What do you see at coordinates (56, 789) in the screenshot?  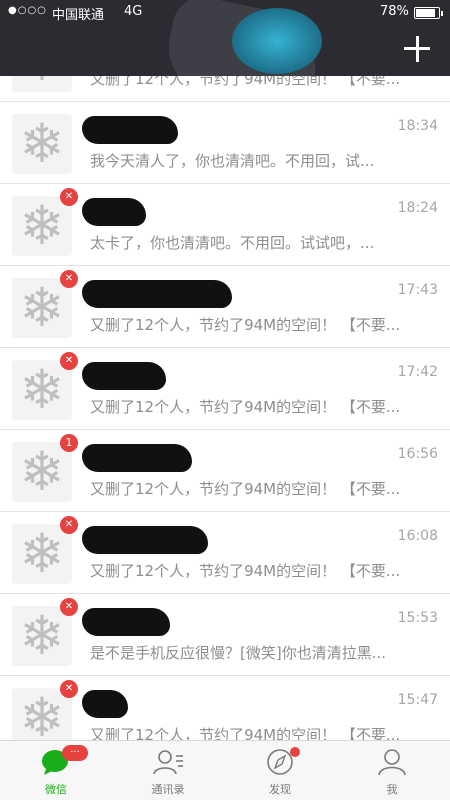 I see `tab-label: 微信` at bounding box center [56, 789].